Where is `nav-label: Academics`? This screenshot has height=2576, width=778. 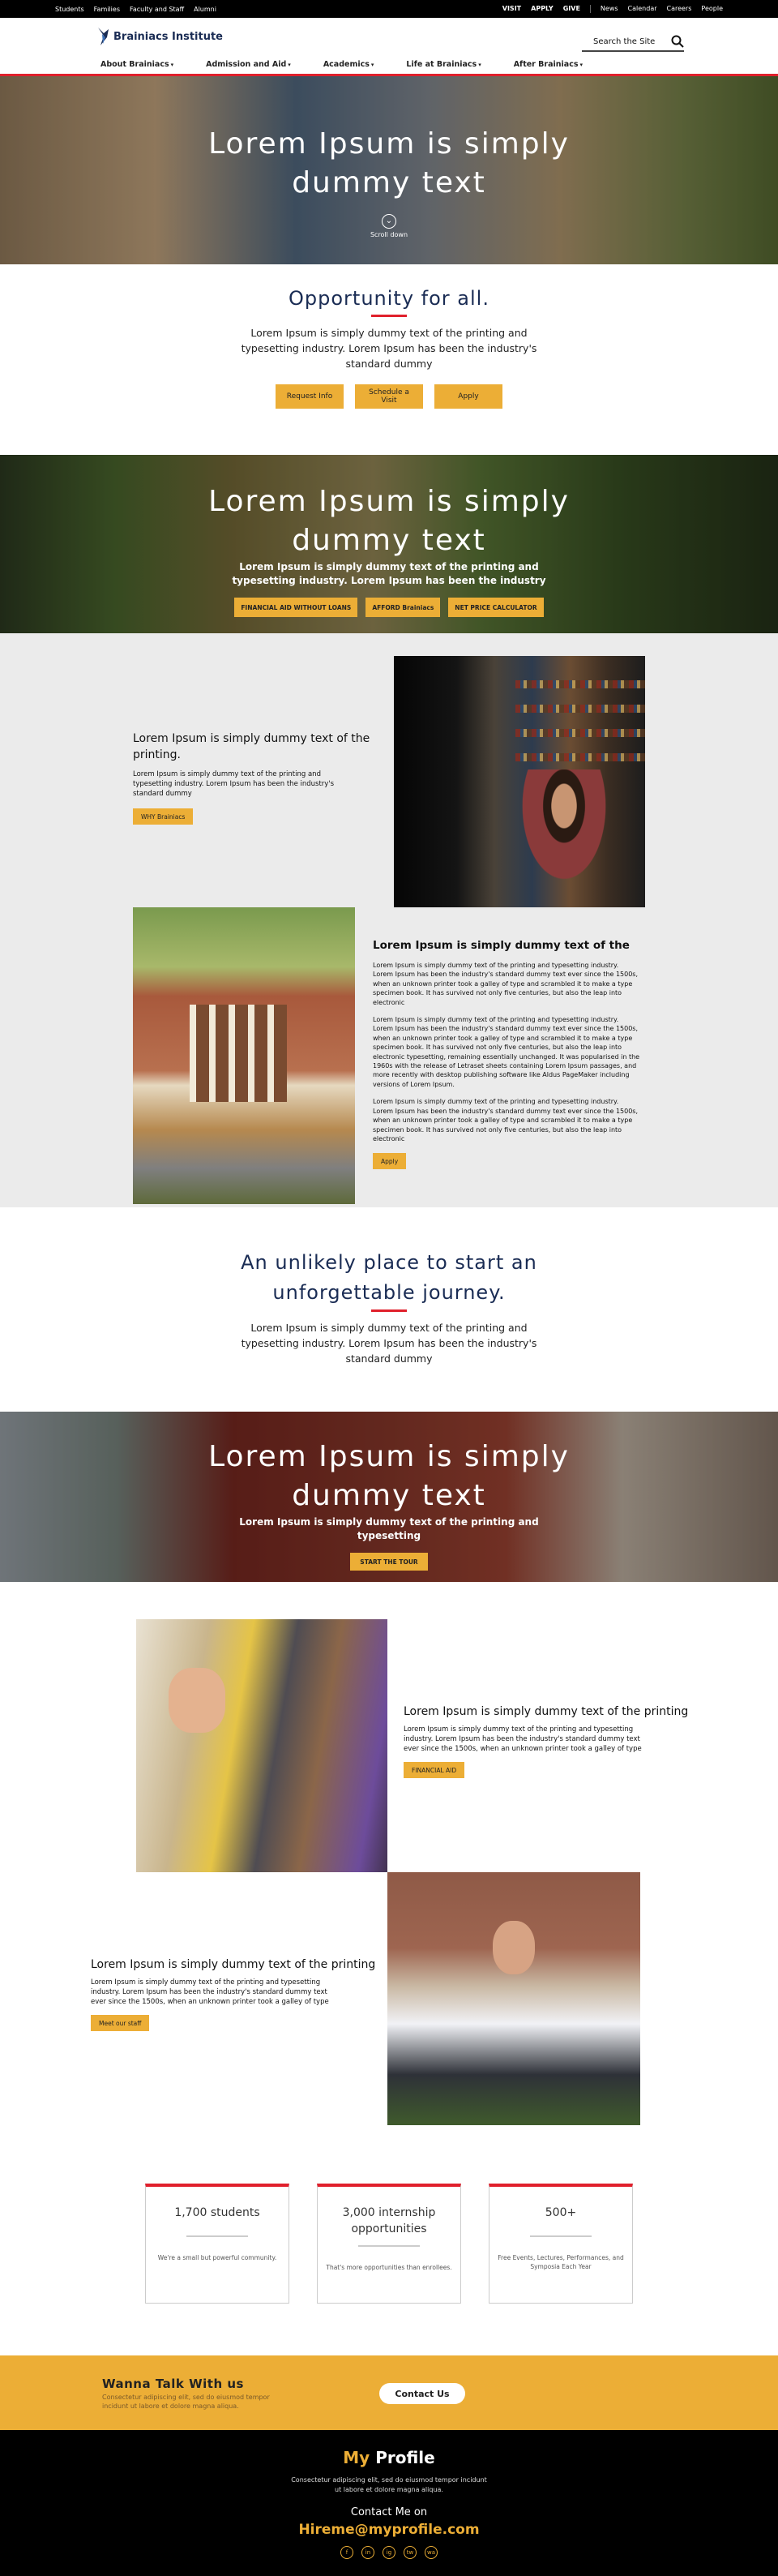
nav-label: Academics is located at coordinates (346, 64).